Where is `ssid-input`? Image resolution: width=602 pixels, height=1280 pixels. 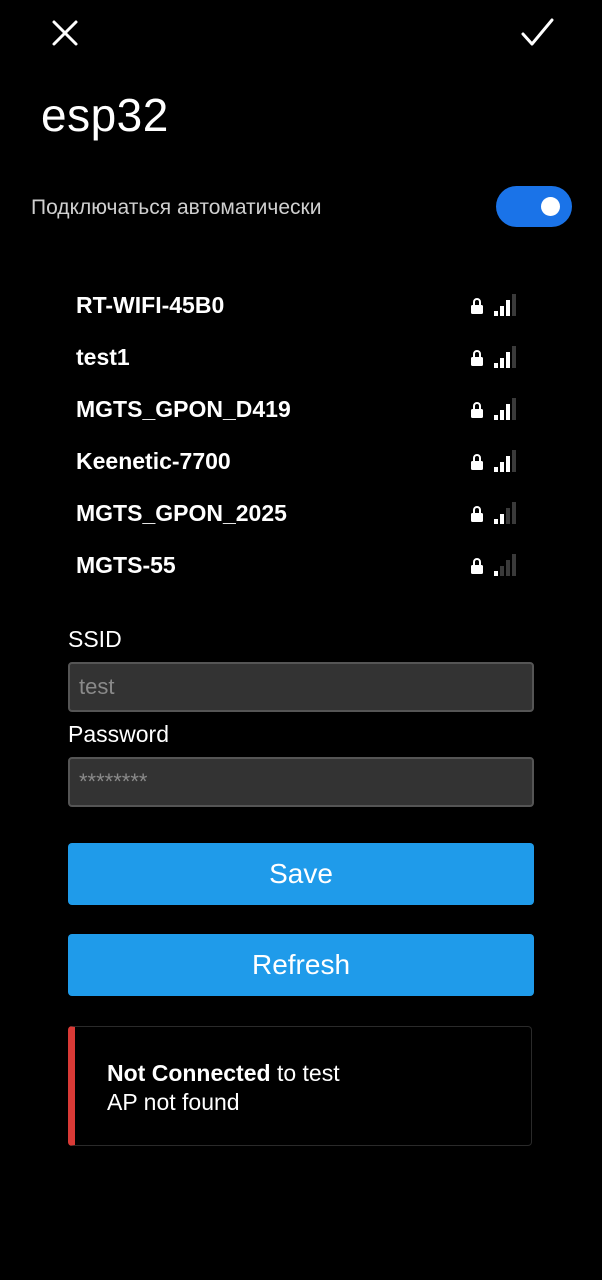
ssid-input is located at coordinates (301, 687).